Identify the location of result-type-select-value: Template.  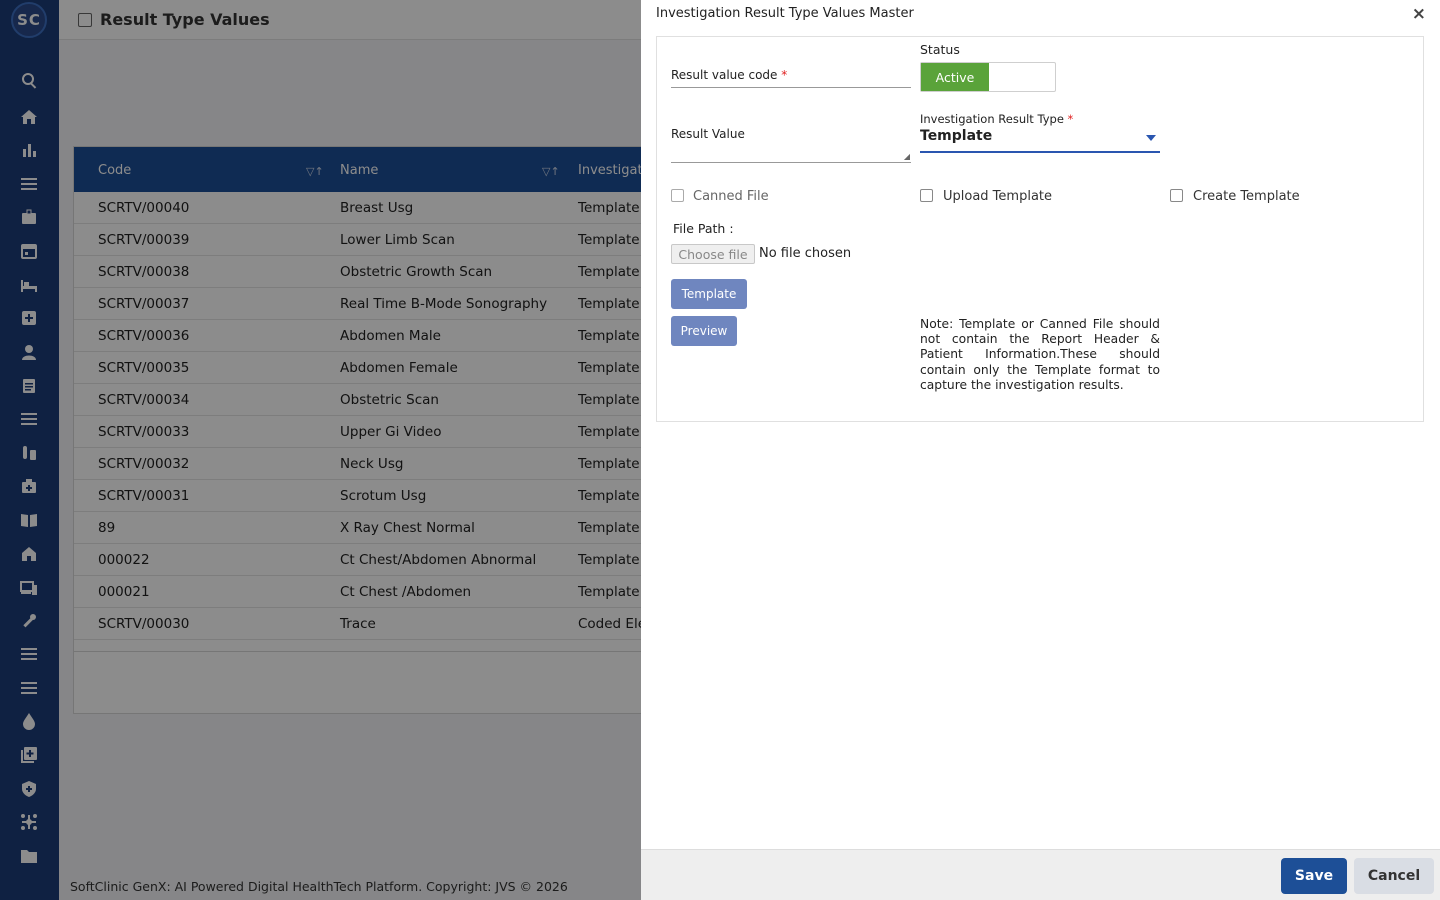
(956, 136).